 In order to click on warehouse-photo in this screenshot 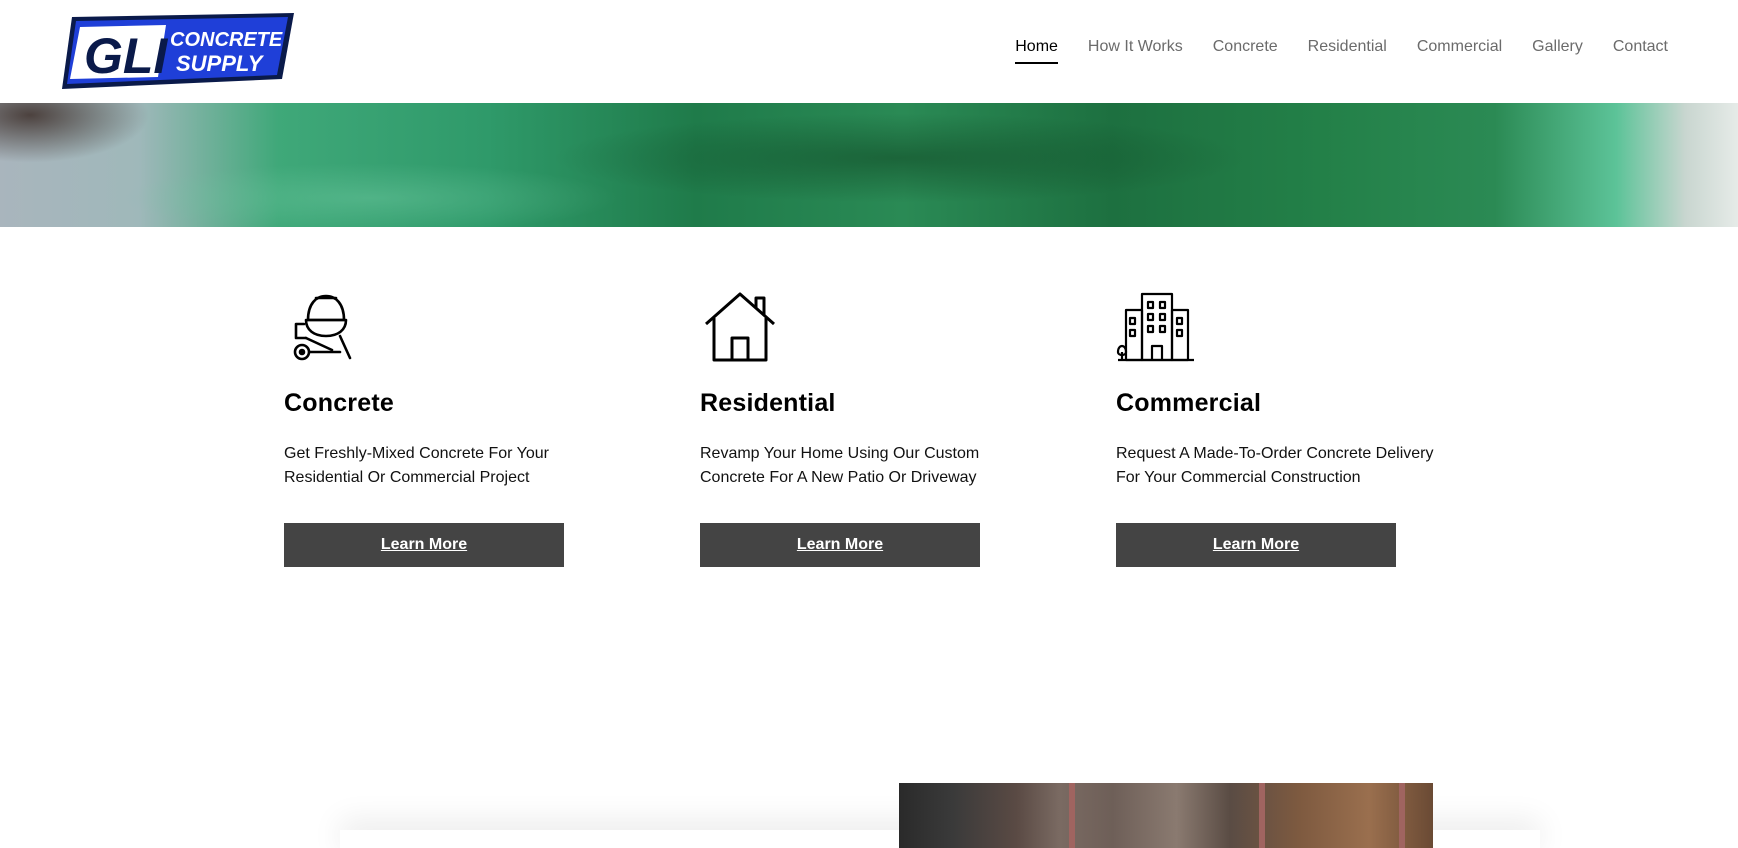, I will do `click(1166, 815)`.